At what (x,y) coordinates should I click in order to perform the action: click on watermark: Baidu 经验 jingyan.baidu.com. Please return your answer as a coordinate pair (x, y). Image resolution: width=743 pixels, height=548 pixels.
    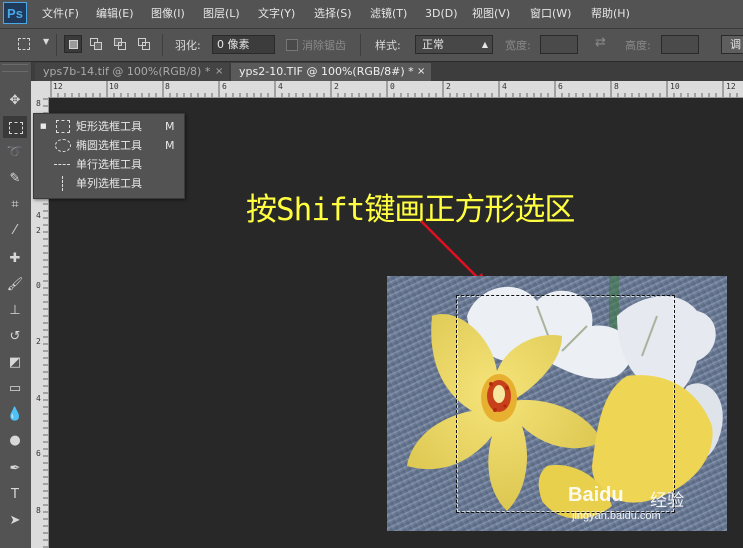
    Looking at the image, I should click on (635, 504).